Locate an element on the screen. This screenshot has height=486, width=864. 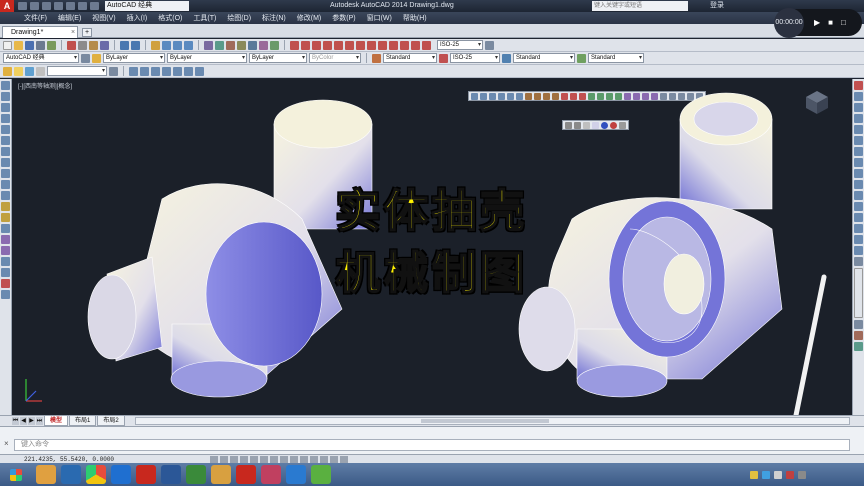
pdf-icon is located at coordinates (271, 474).